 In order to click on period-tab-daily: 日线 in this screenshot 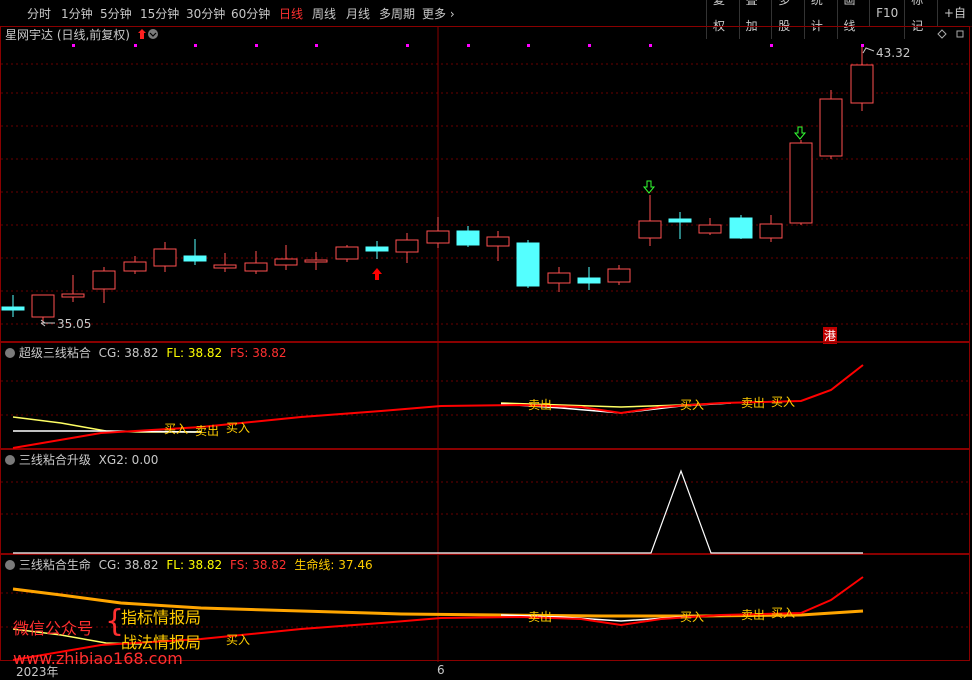, I will do `click(291, 13)`.